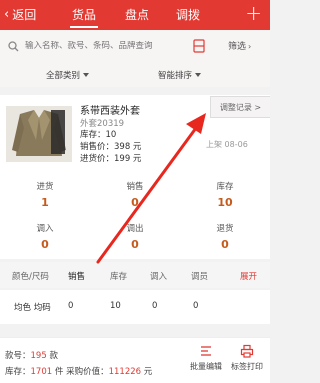 Image resolution: width=320 pixels, height=383 pixels. I want to click on style-count-value: 195, so click(38, 356).